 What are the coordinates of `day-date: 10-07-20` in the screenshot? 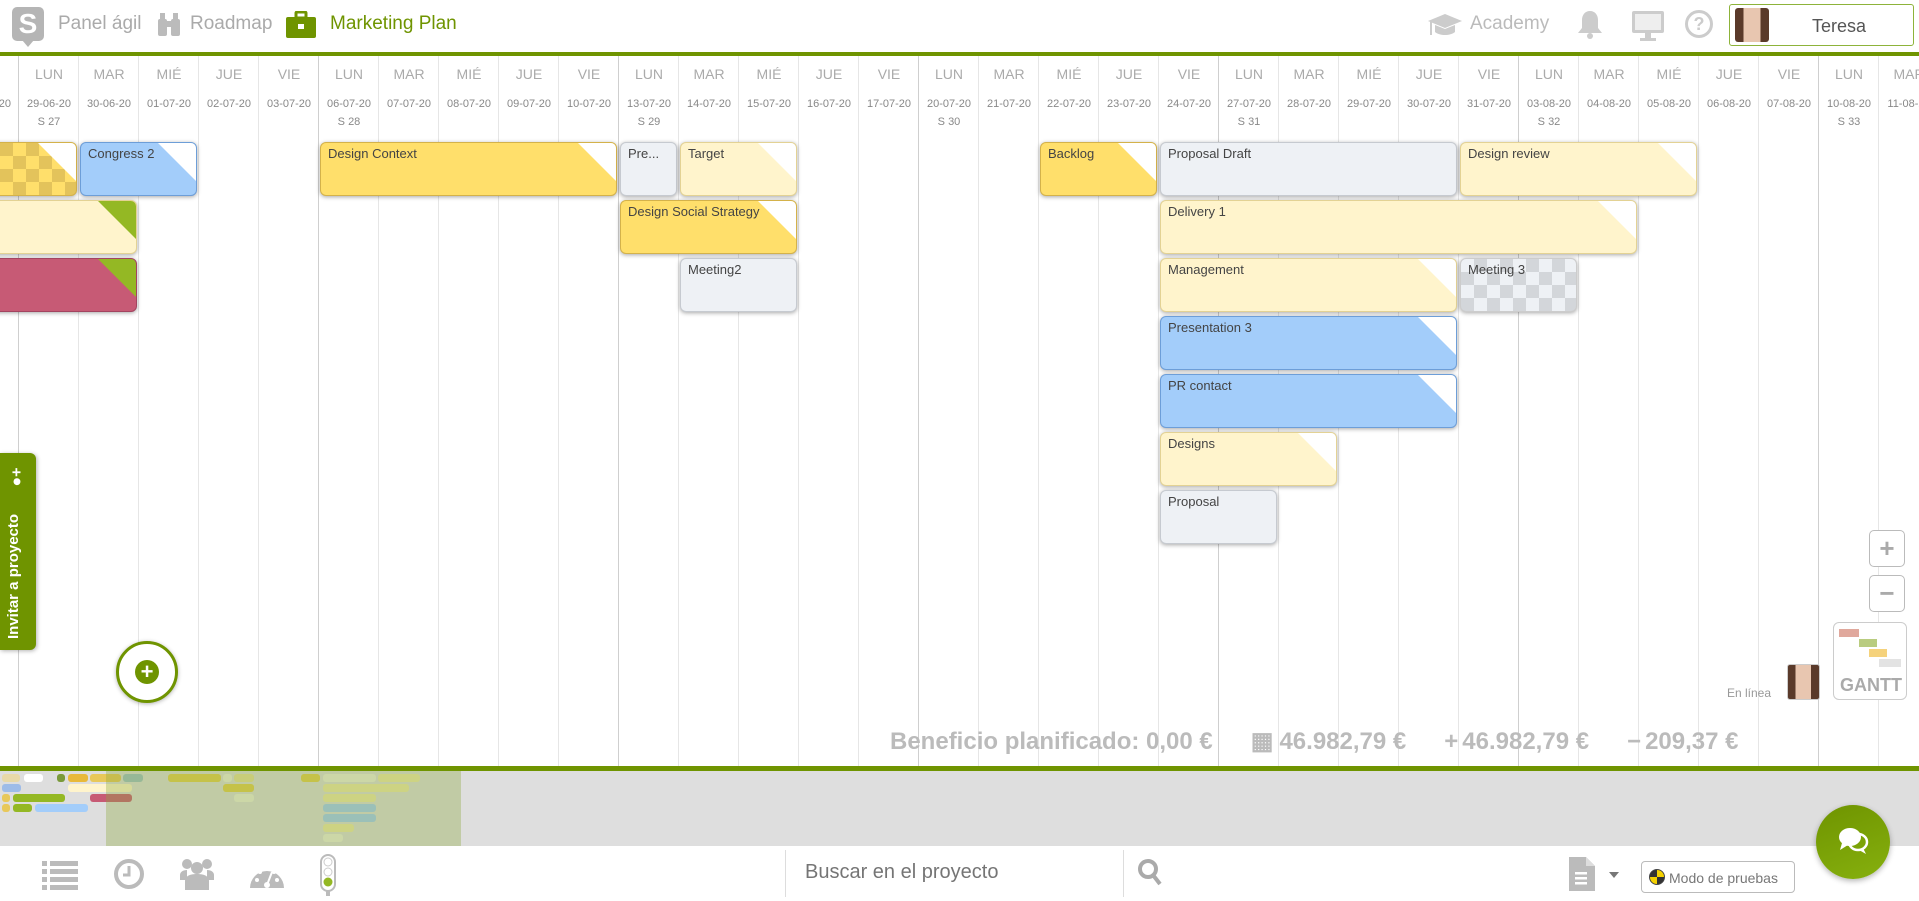 It's located at (589, 104).